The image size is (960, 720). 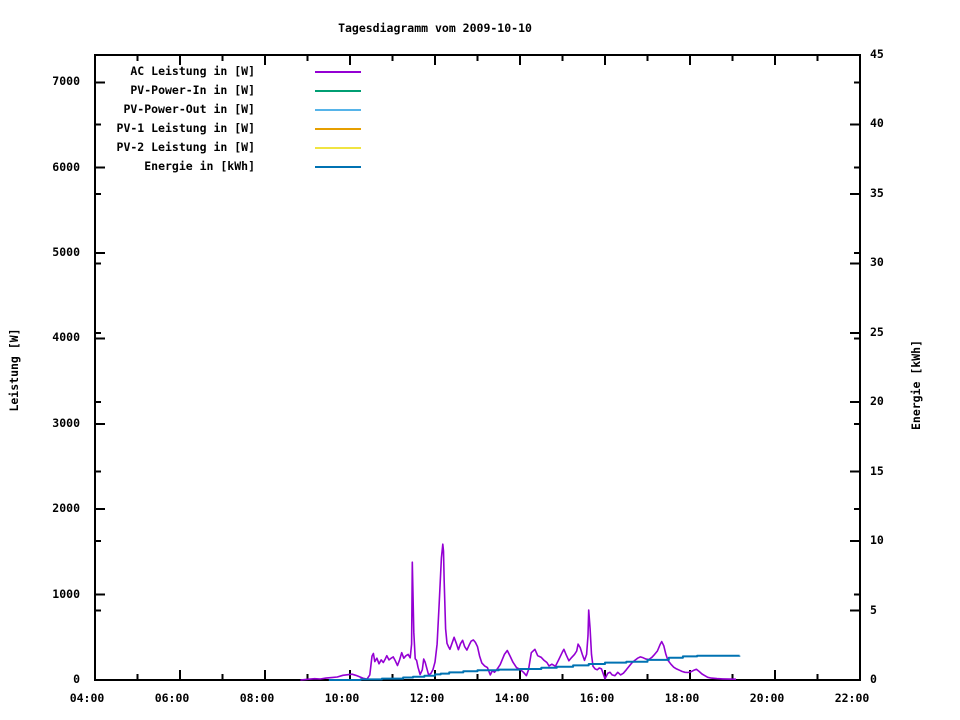 What do you see at coordinates (342, 698) in the screenshot?
I see `x-tick-label: 10:00` at bounding box center [342, 698].